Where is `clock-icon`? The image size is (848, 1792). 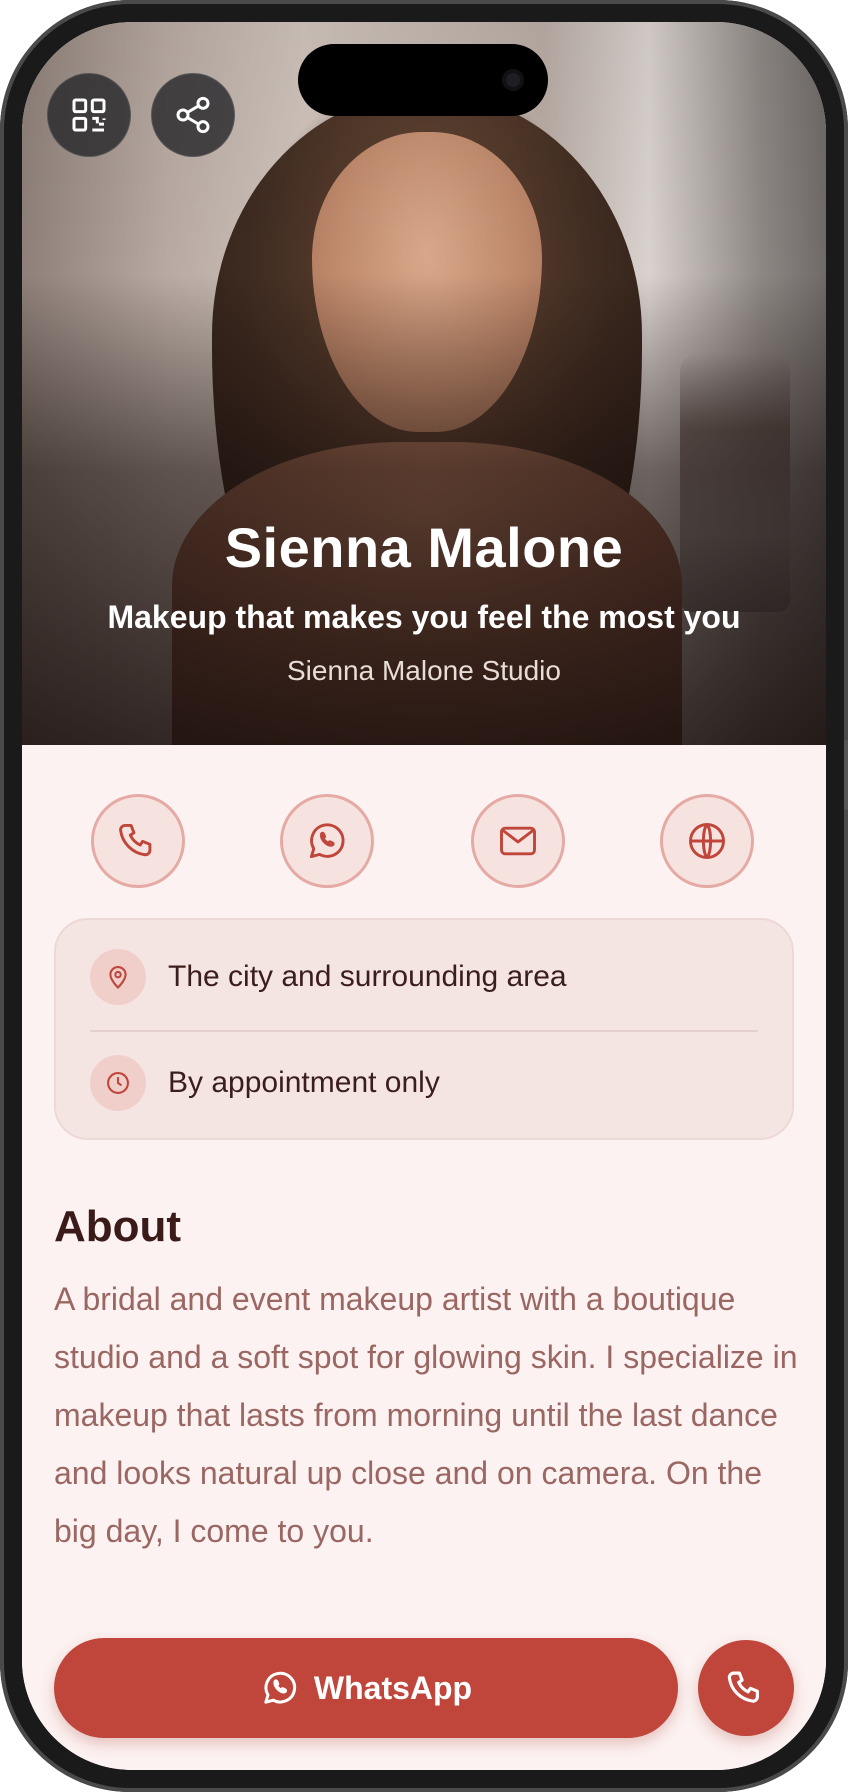 clock-icon is located at coordinates (118, 1083).